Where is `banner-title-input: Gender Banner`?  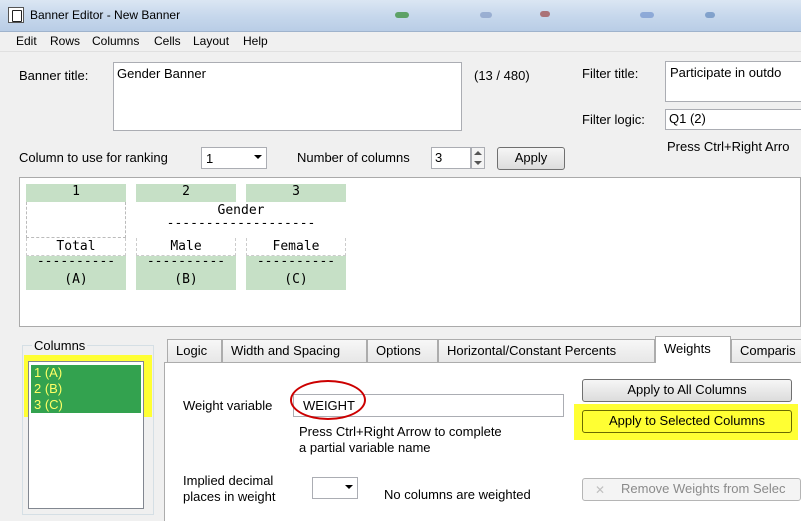 banner-title-input: Gender Banner is located at coordinates (287, 96).